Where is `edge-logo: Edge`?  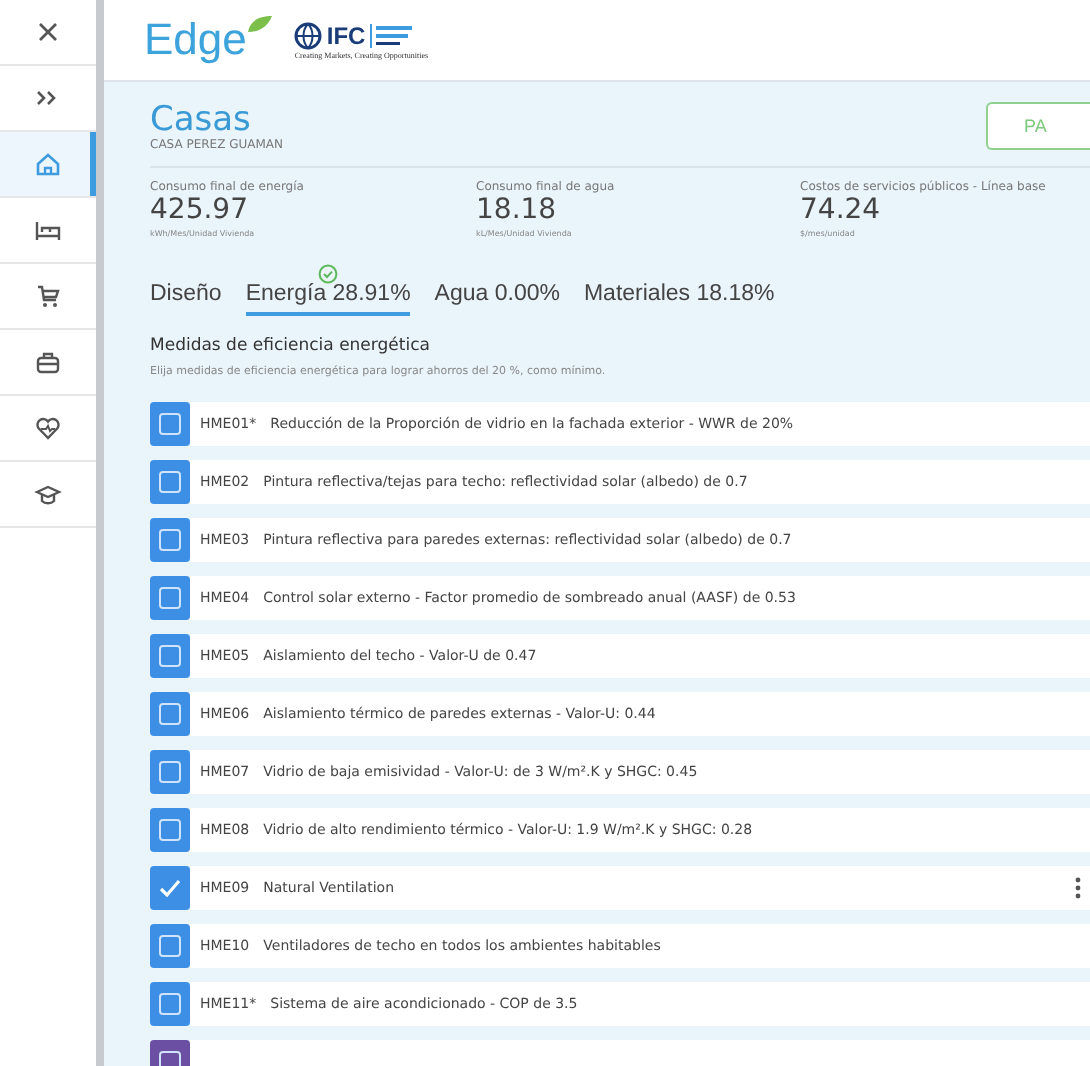 edge-logo: Edge is located at coordinates (209, 40).